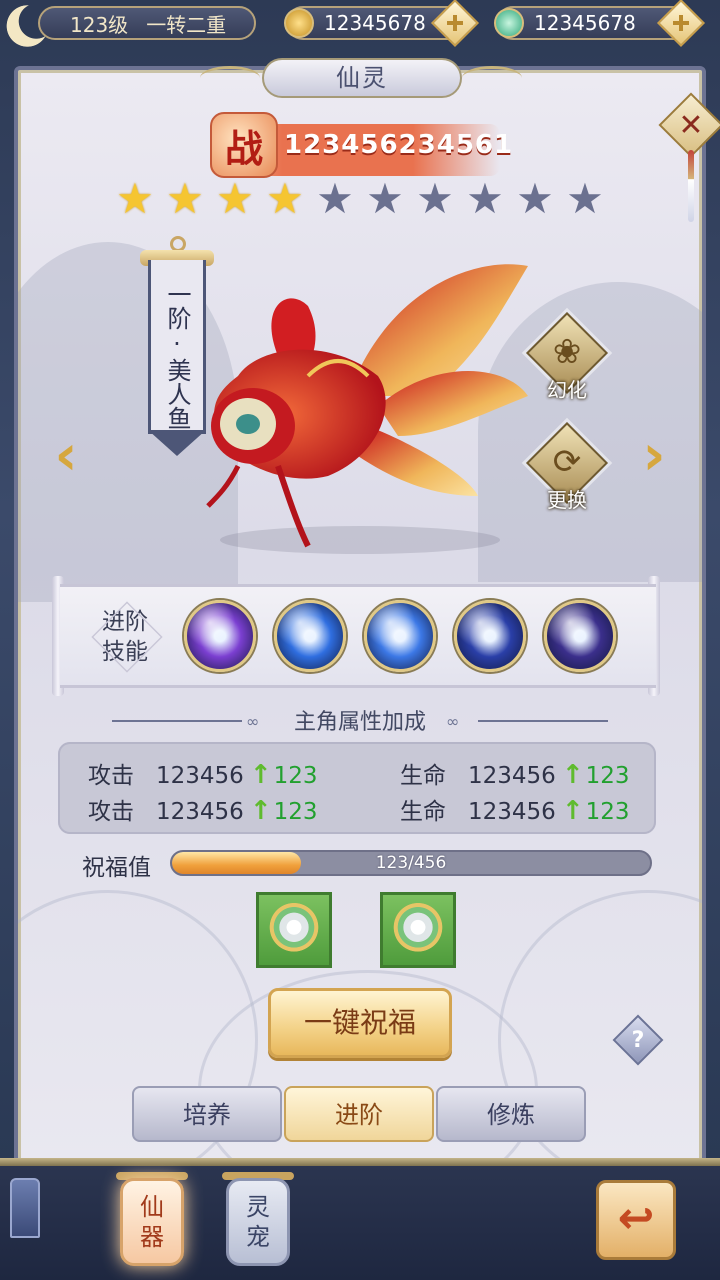 The height and width of the screenshot is (1280, 720). I want to click on comet-skill-icon, so click(400, 636).